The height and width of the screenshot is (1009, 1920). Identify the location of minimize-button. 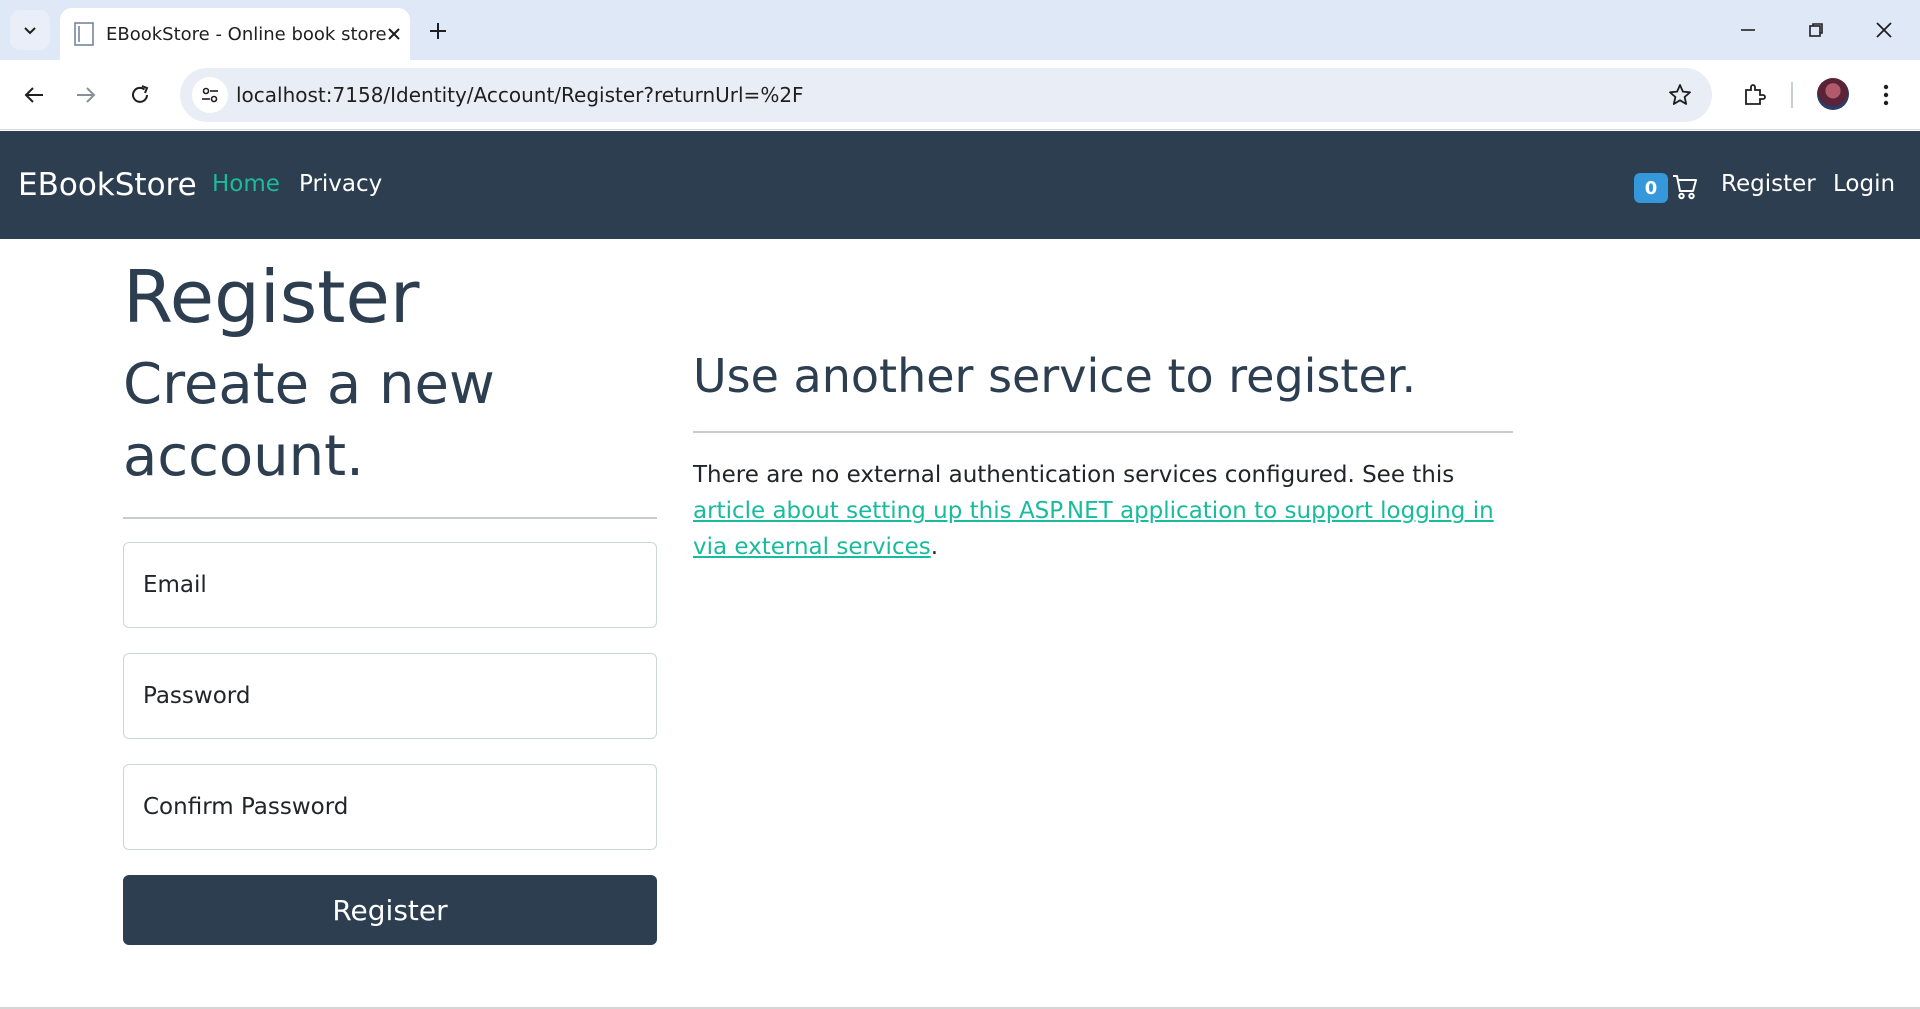
(1748, 30).